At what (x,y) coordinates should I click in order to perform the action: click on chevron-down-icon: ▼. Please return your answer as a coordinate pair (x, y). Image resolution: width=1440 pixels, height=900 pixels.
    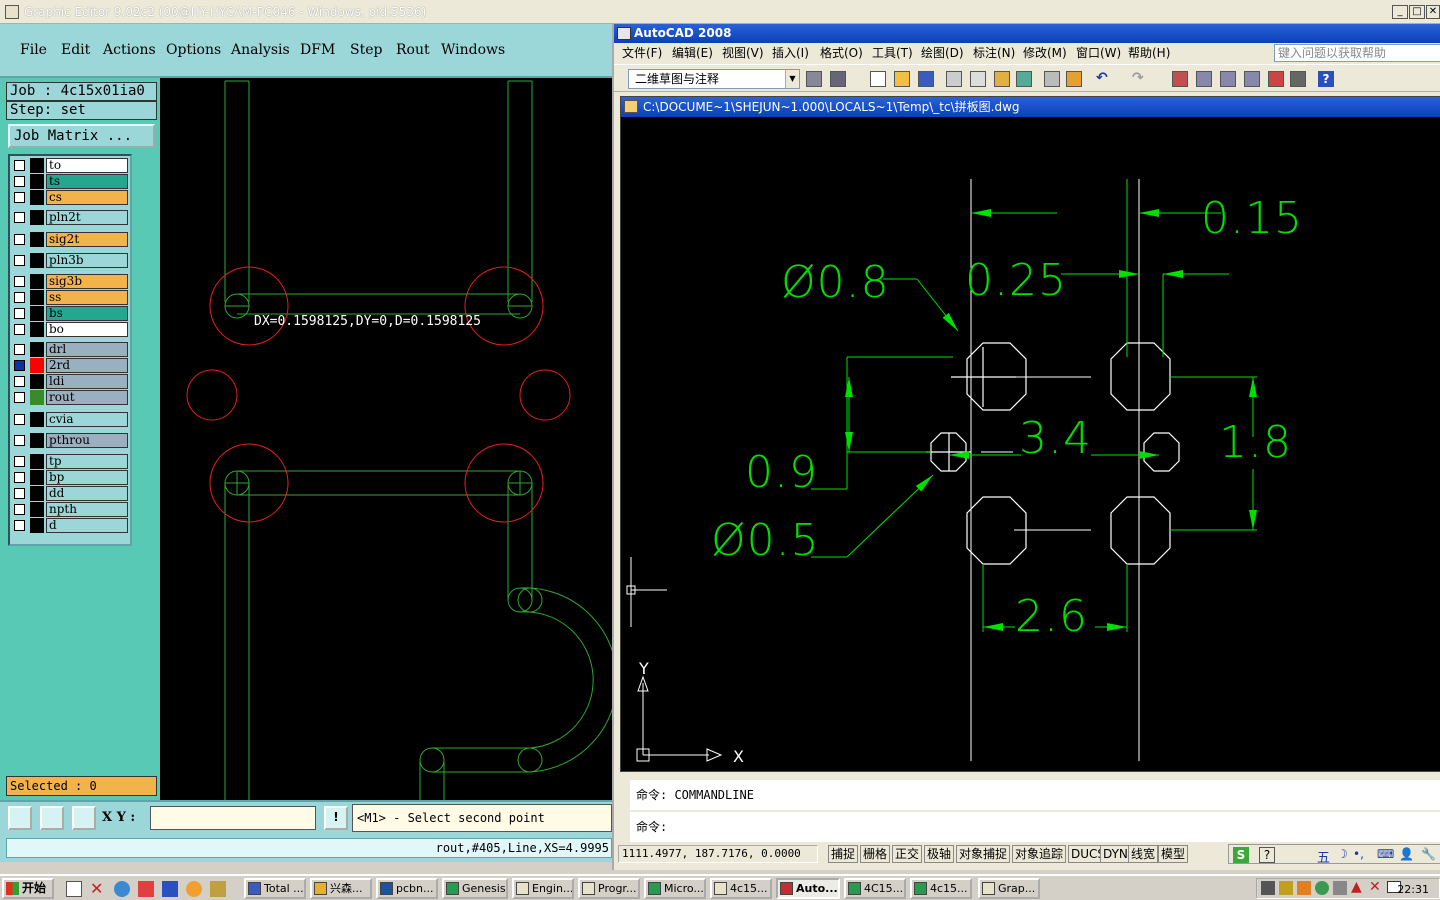
    Looking at the image, I should click on (792, 79).